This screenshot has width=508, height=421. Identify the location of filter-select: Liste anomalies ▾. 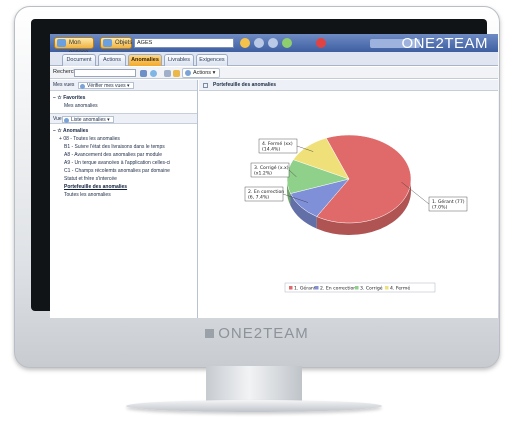
(88, 119).